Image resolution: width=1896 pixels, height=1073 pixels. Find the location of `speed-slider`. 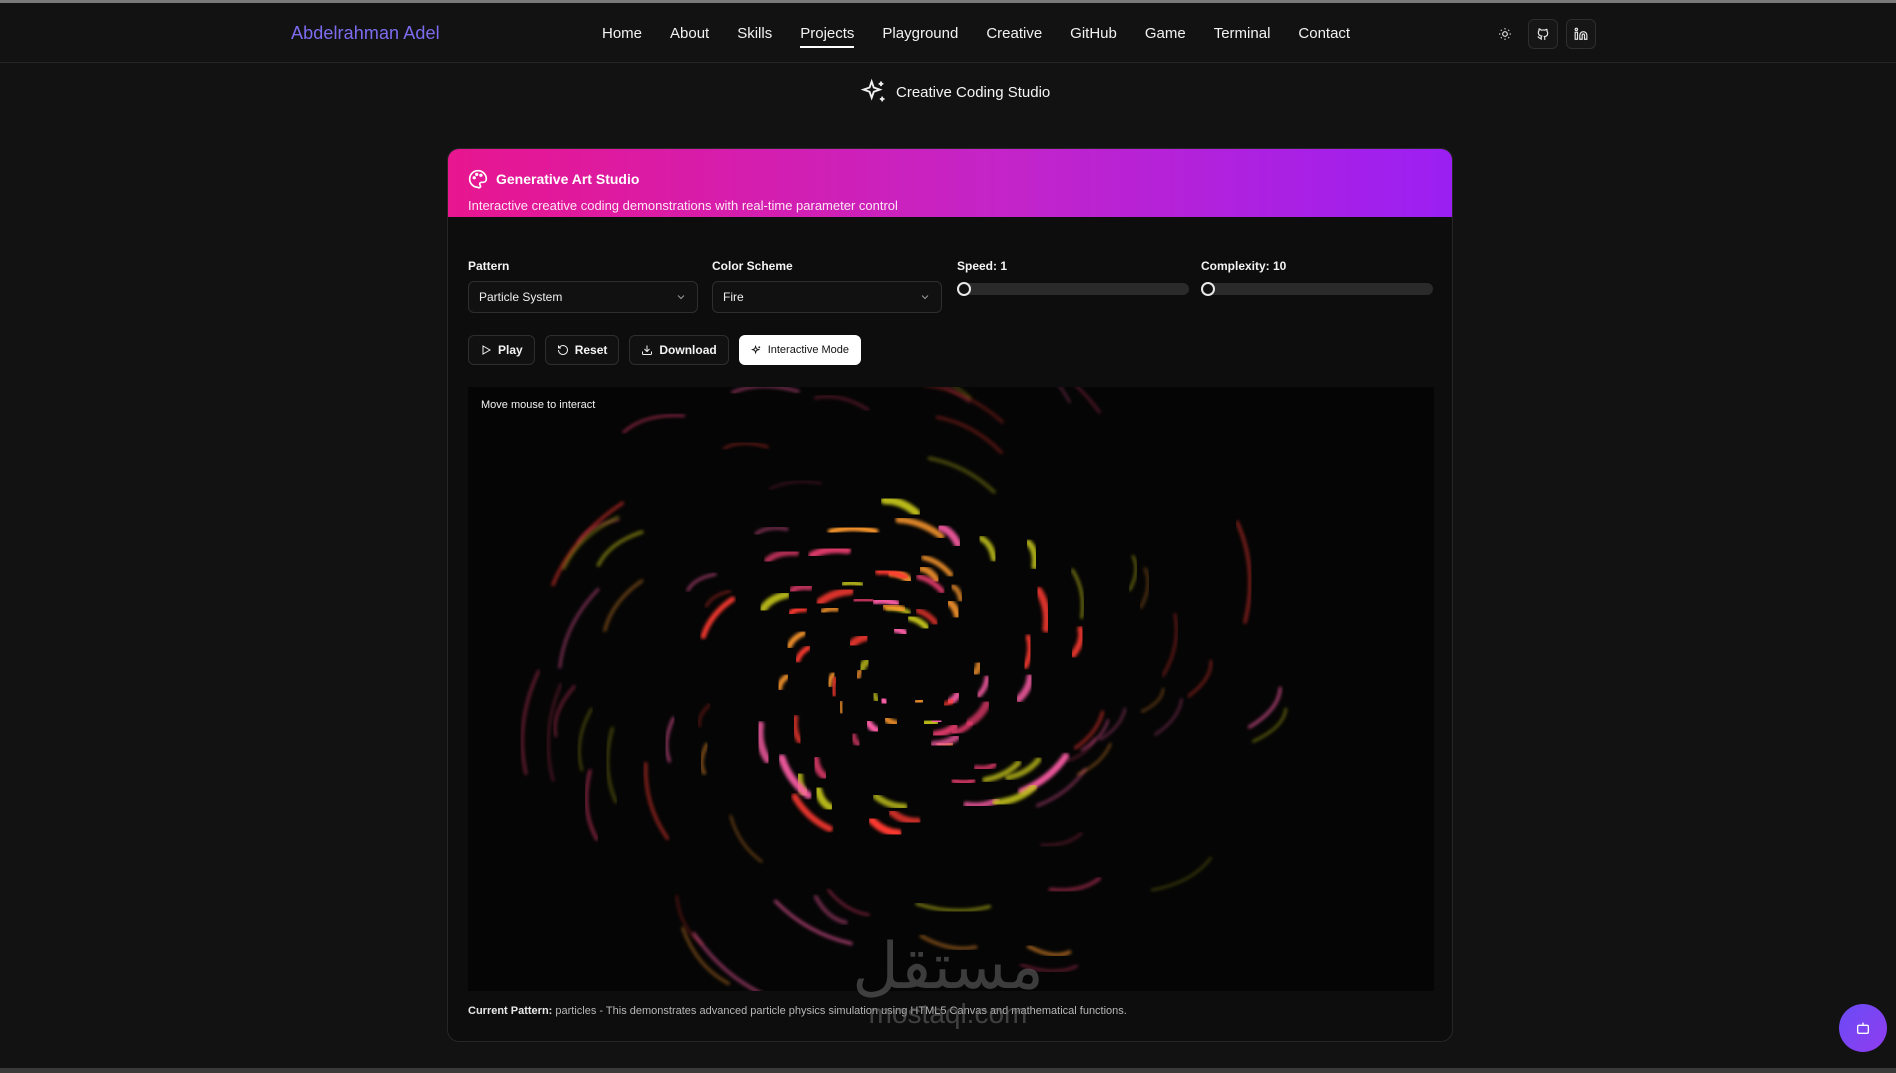

speed-slider is located at coordinates (1073, 289).